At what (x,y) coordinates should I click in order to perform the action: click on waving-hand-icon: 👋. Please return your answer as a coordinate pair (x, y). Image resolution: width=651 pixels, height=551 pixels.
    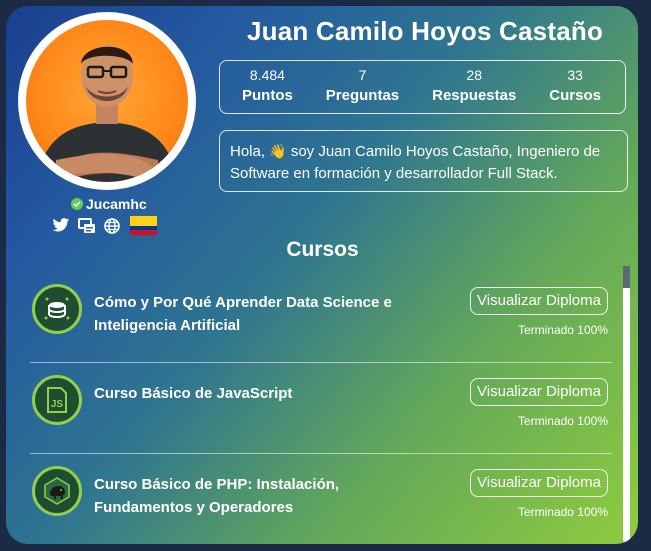
    Looking at the image, I should click on (278, 151).